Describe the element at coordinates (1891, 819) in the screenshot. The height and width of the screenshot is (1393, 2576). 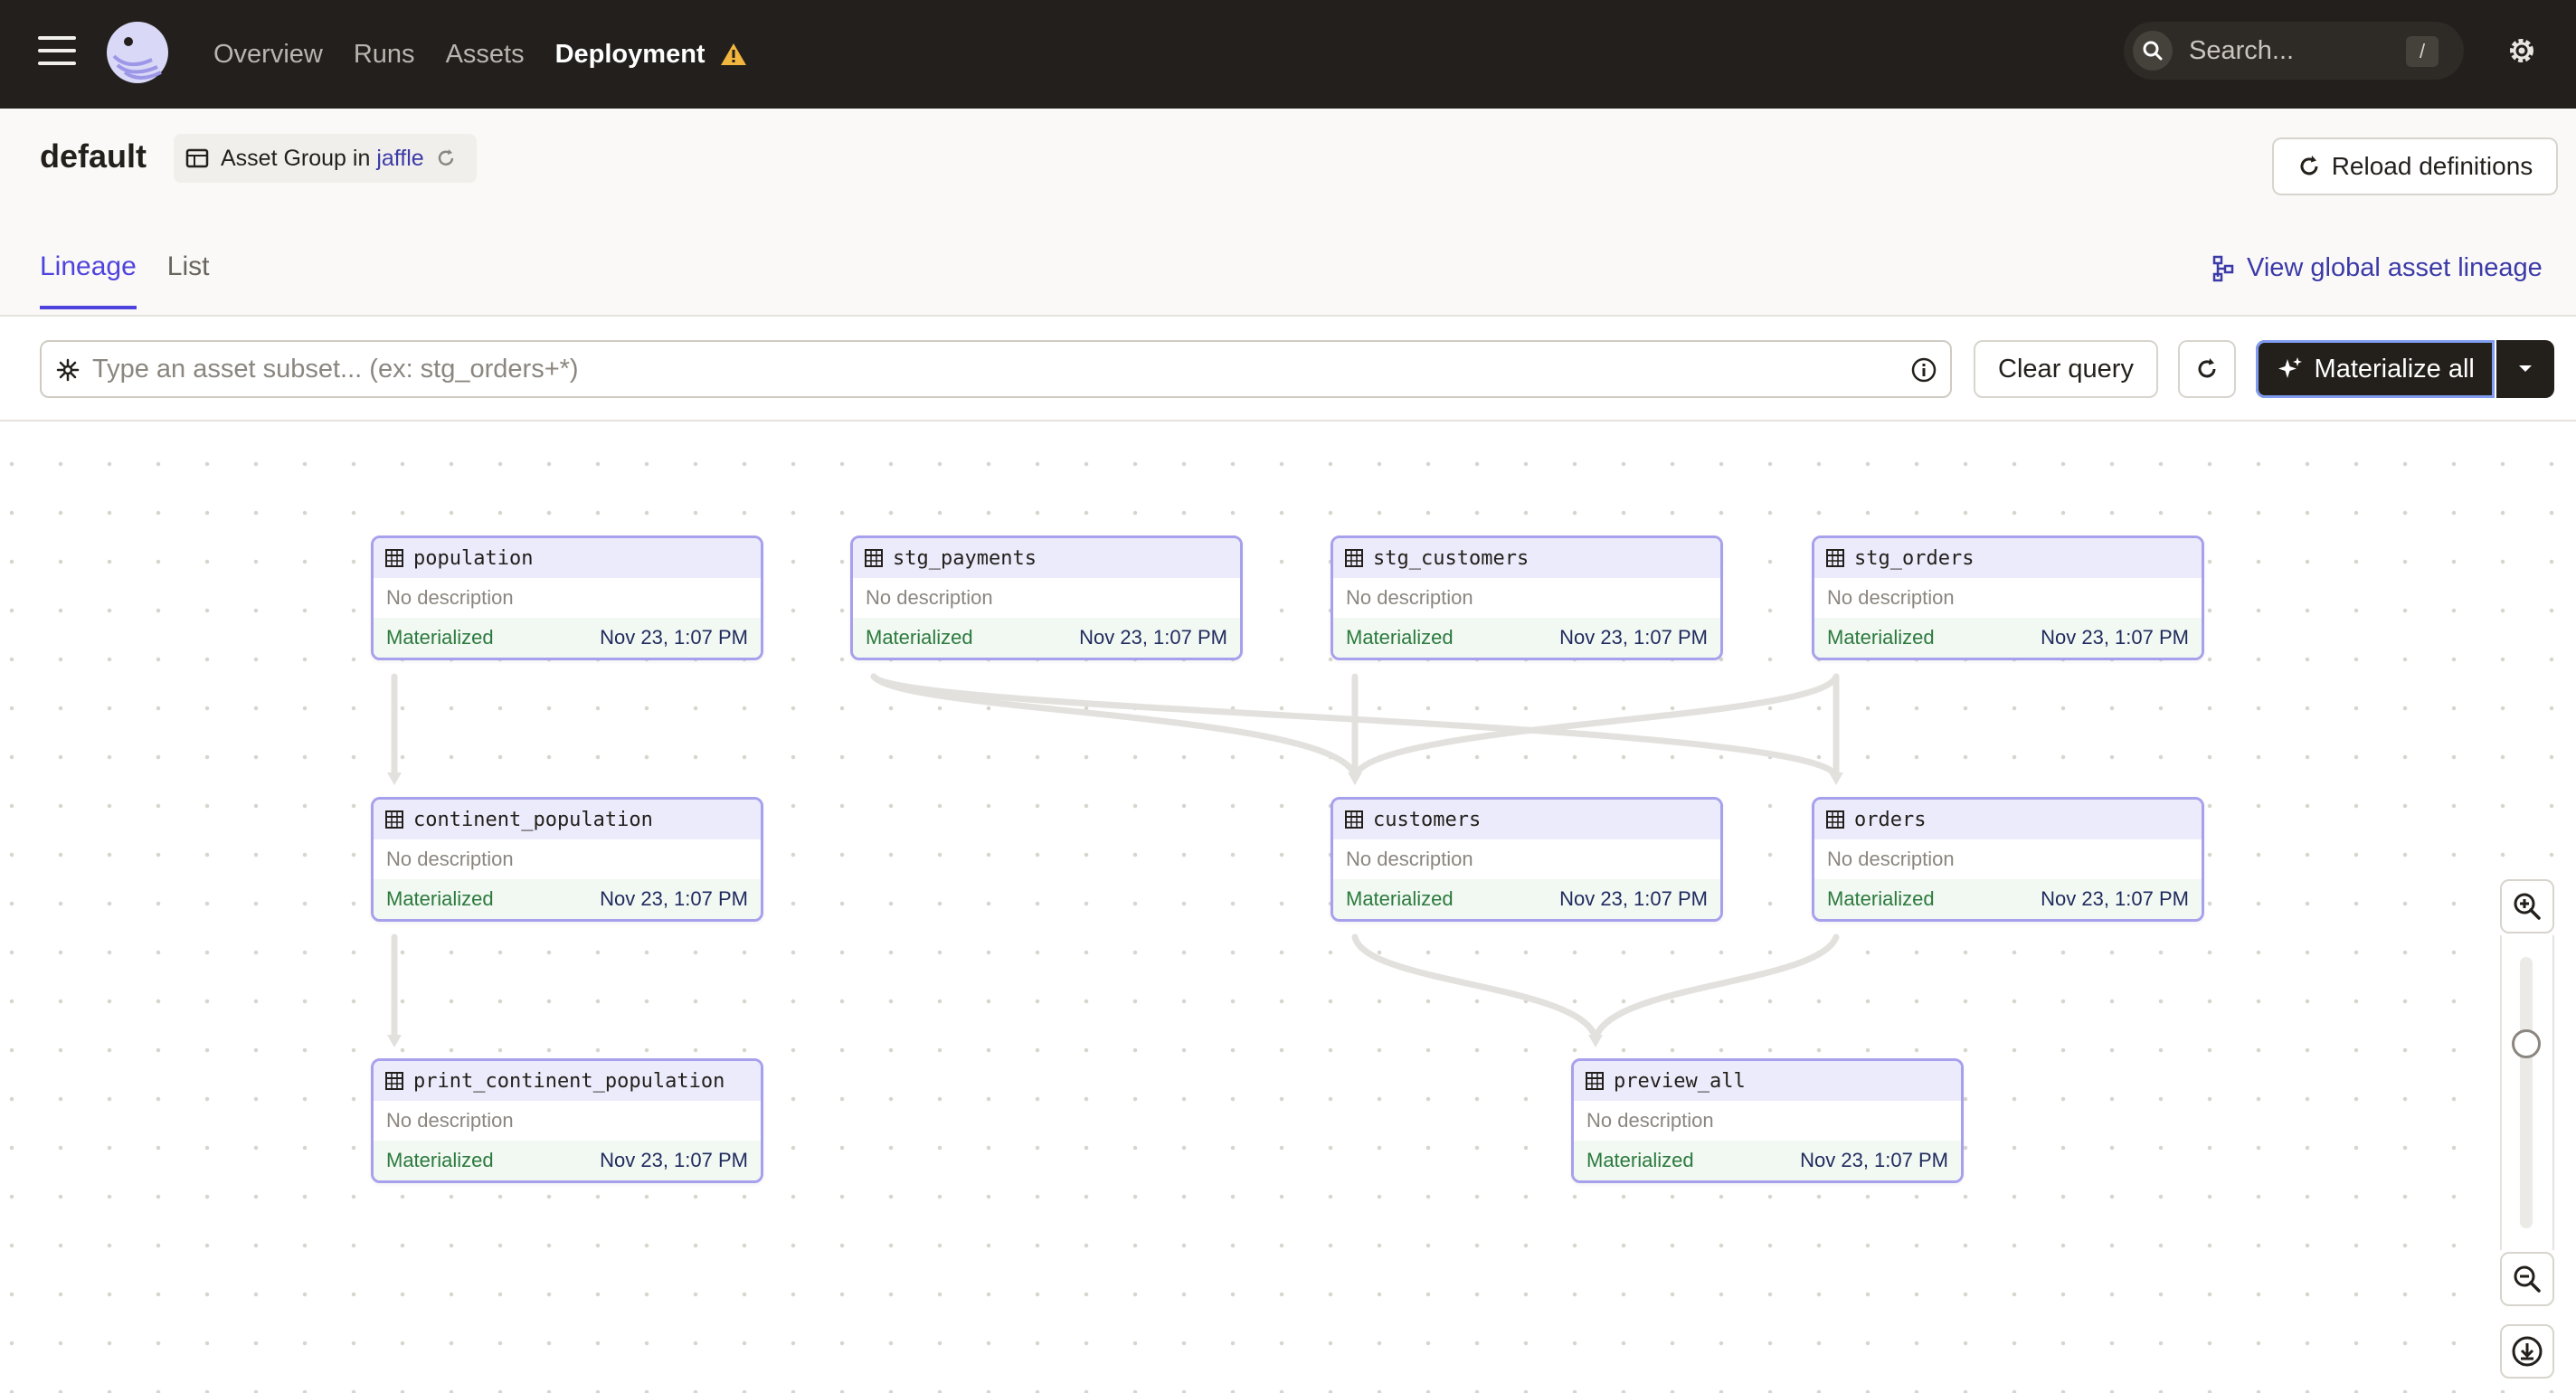
I see `asset-name: orders` at that location.